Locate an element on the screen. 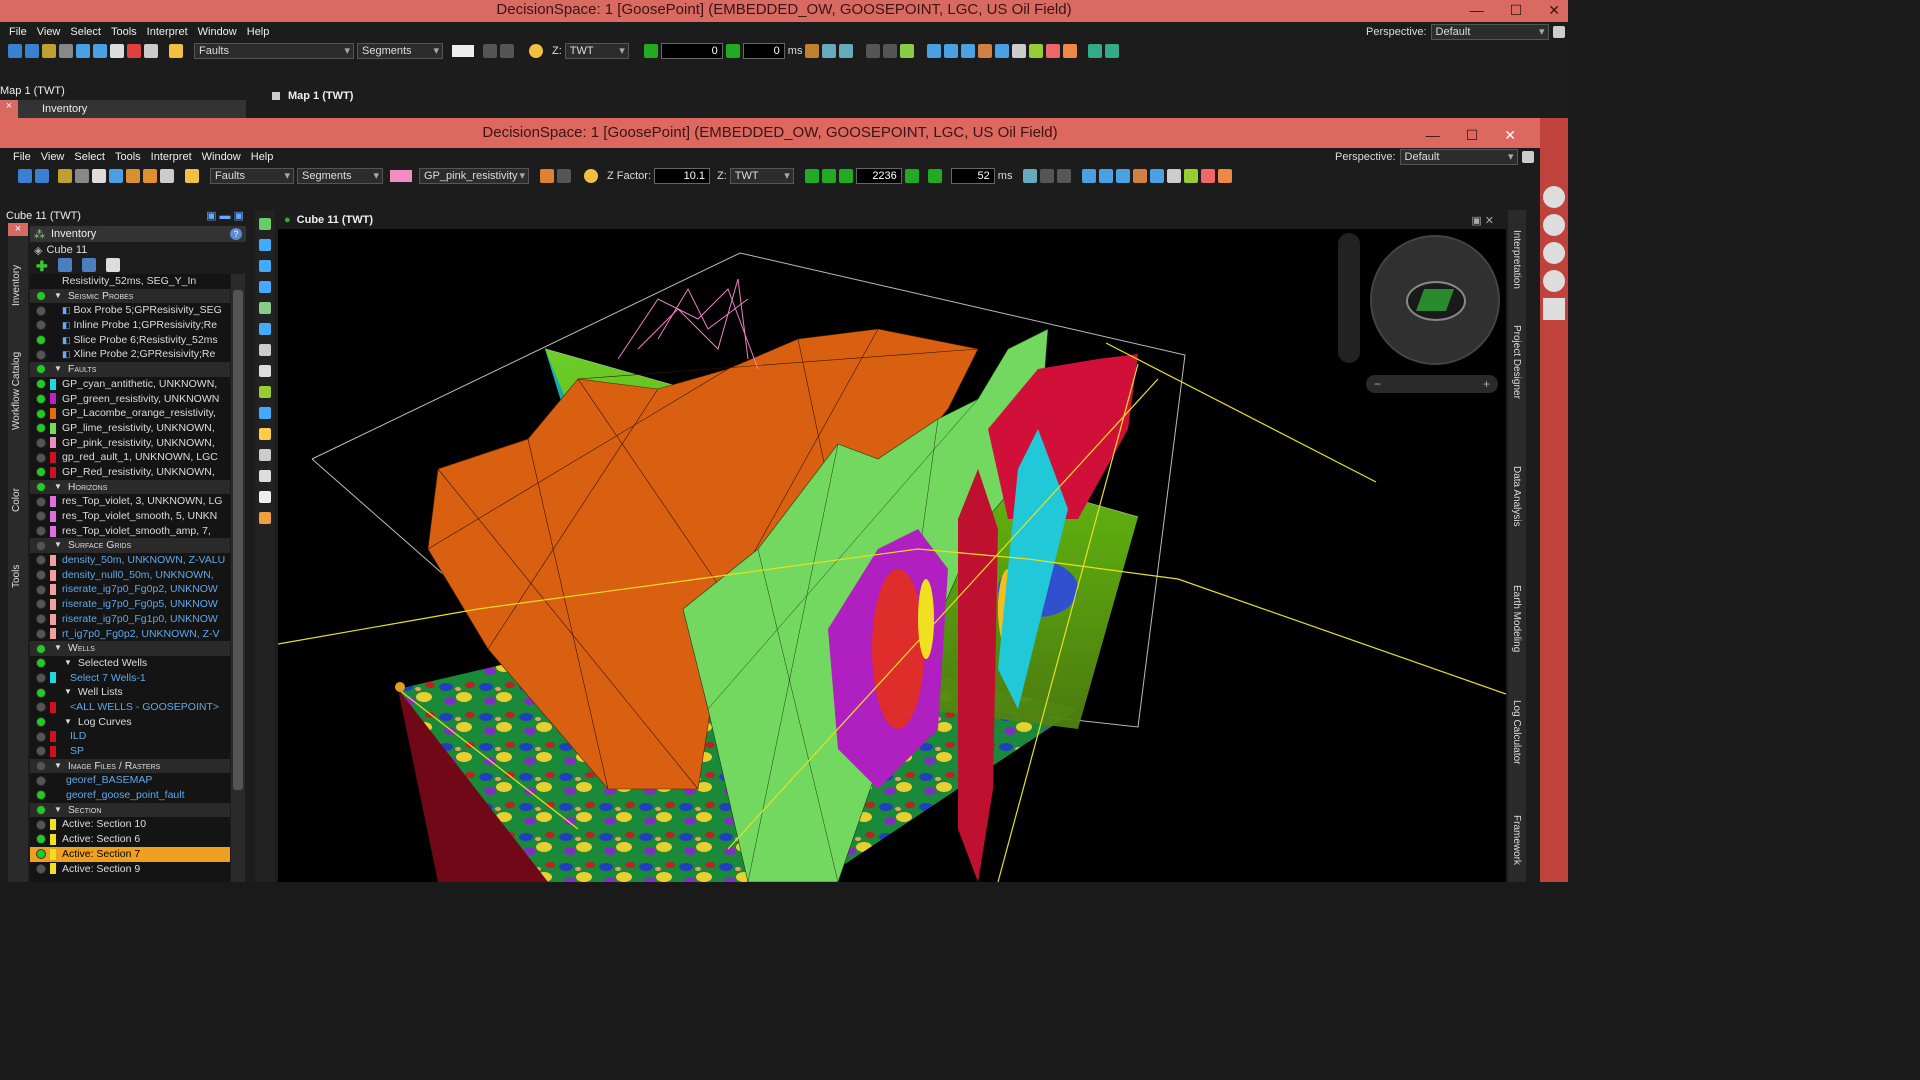 Image resolution: width=1920 pixels, height=1080 pixels. dots-icon is located at coordinates (1174, 176).